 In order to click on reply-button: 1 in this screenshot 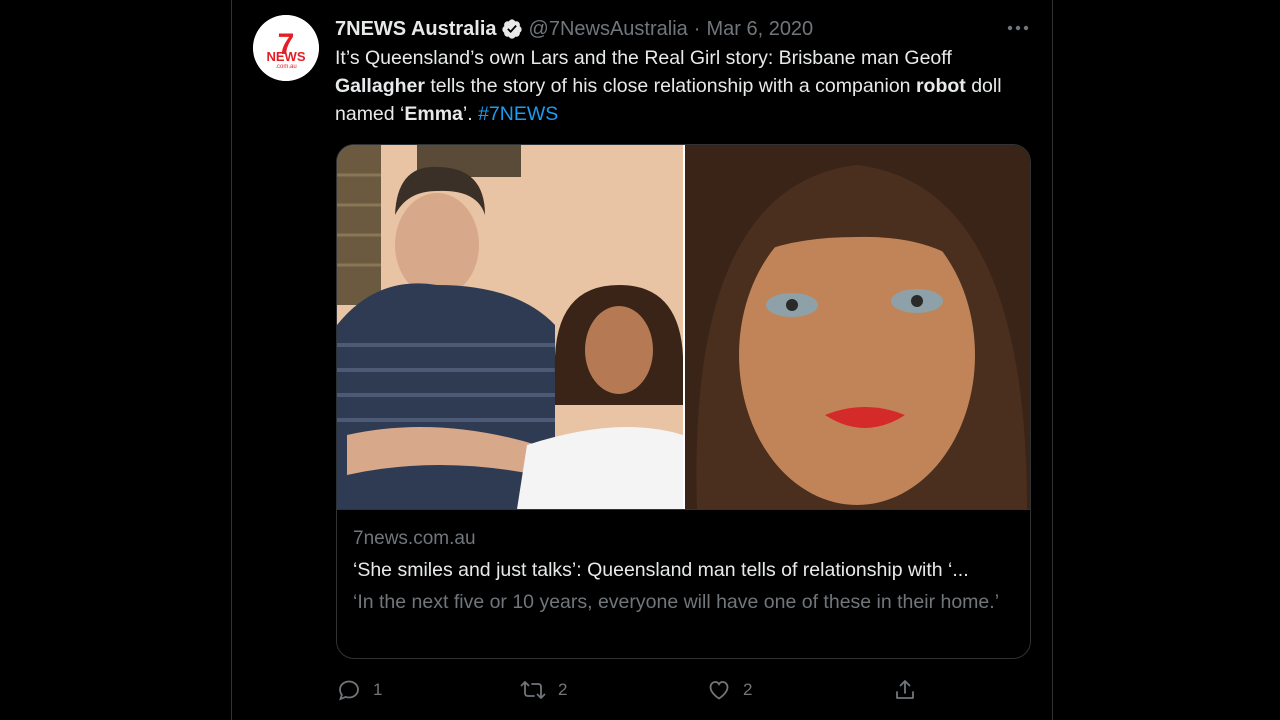, I will do `click(359, 690)`.